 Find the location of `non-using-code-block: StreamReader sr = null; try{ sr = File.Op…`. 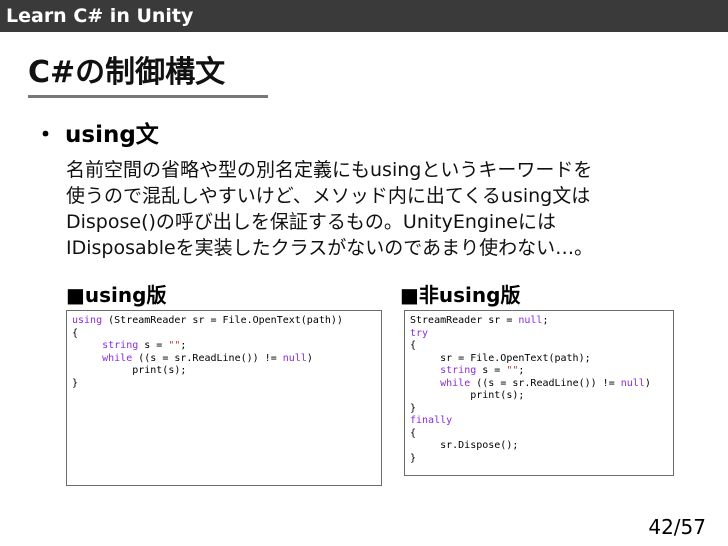

non-using-code-block: StreamReader sr = null; try{ sr = File.Op… is located at coordinates (539, 393).